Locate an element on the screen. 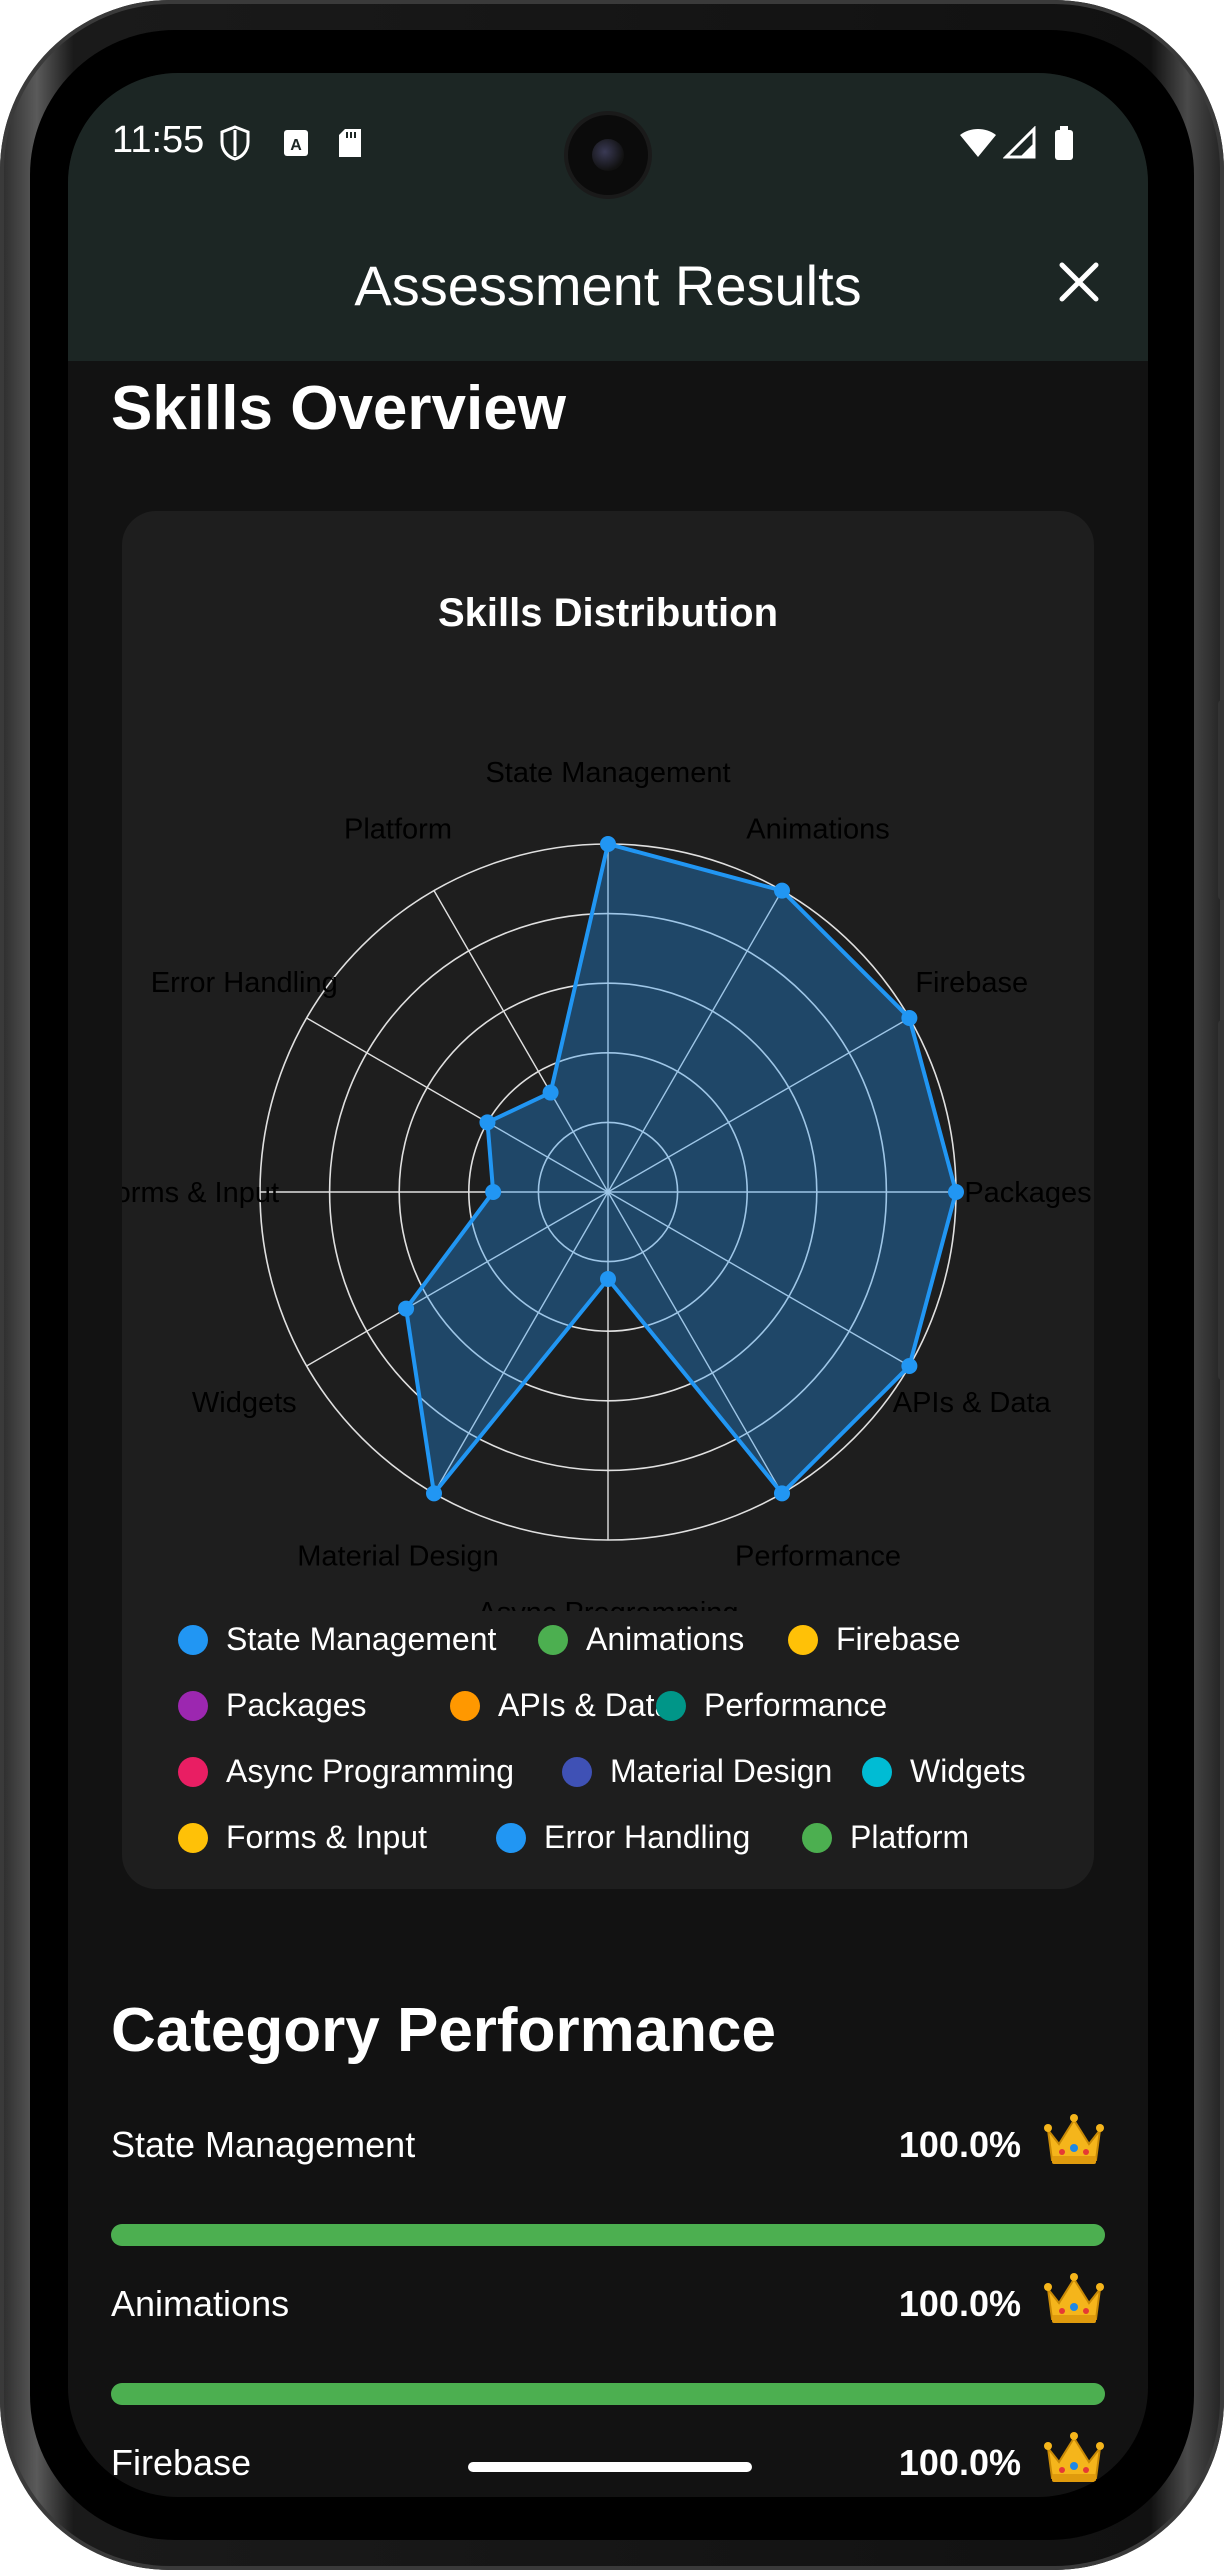  keyboard-icon: A is located at coordinates (296, 143).